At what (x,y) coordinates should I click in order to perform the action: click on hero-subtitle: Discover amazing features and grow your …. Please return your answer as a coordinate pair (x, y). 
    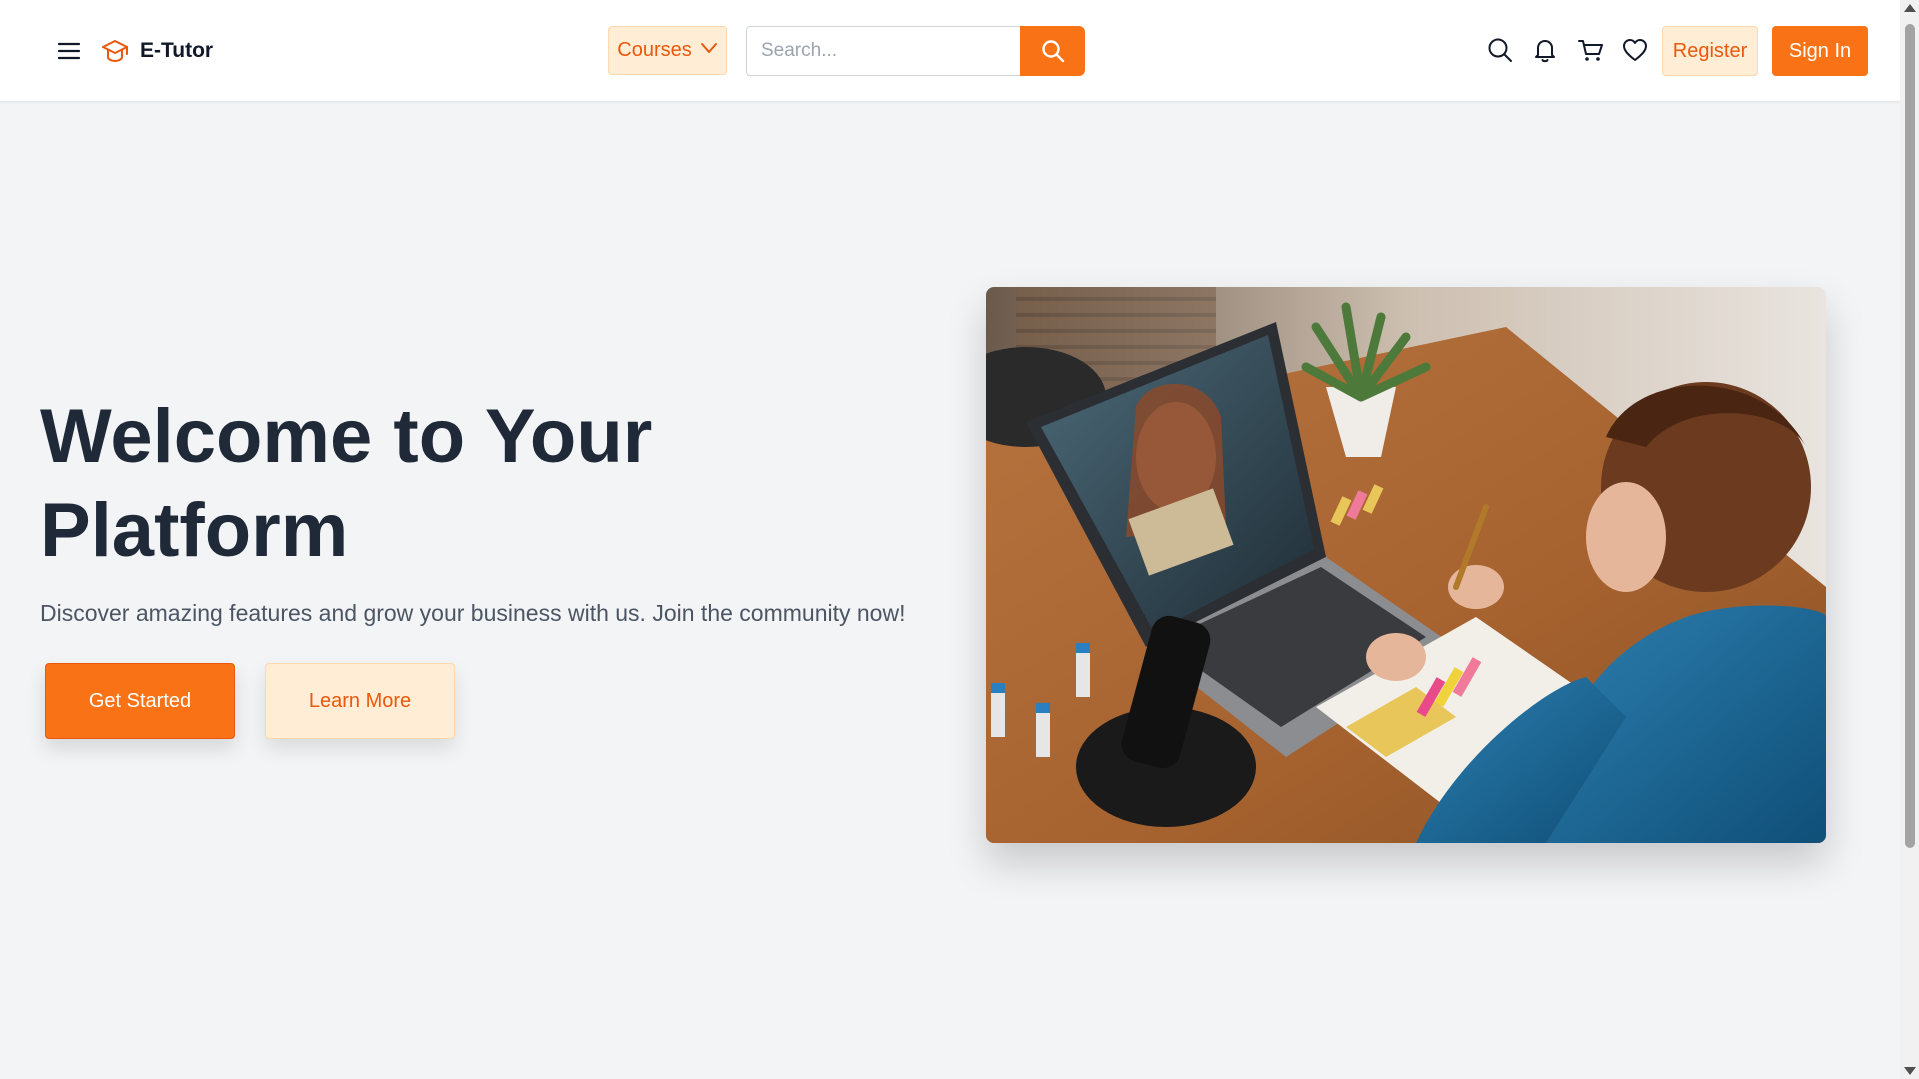
    Looking at the image, I should click on (473, 613).